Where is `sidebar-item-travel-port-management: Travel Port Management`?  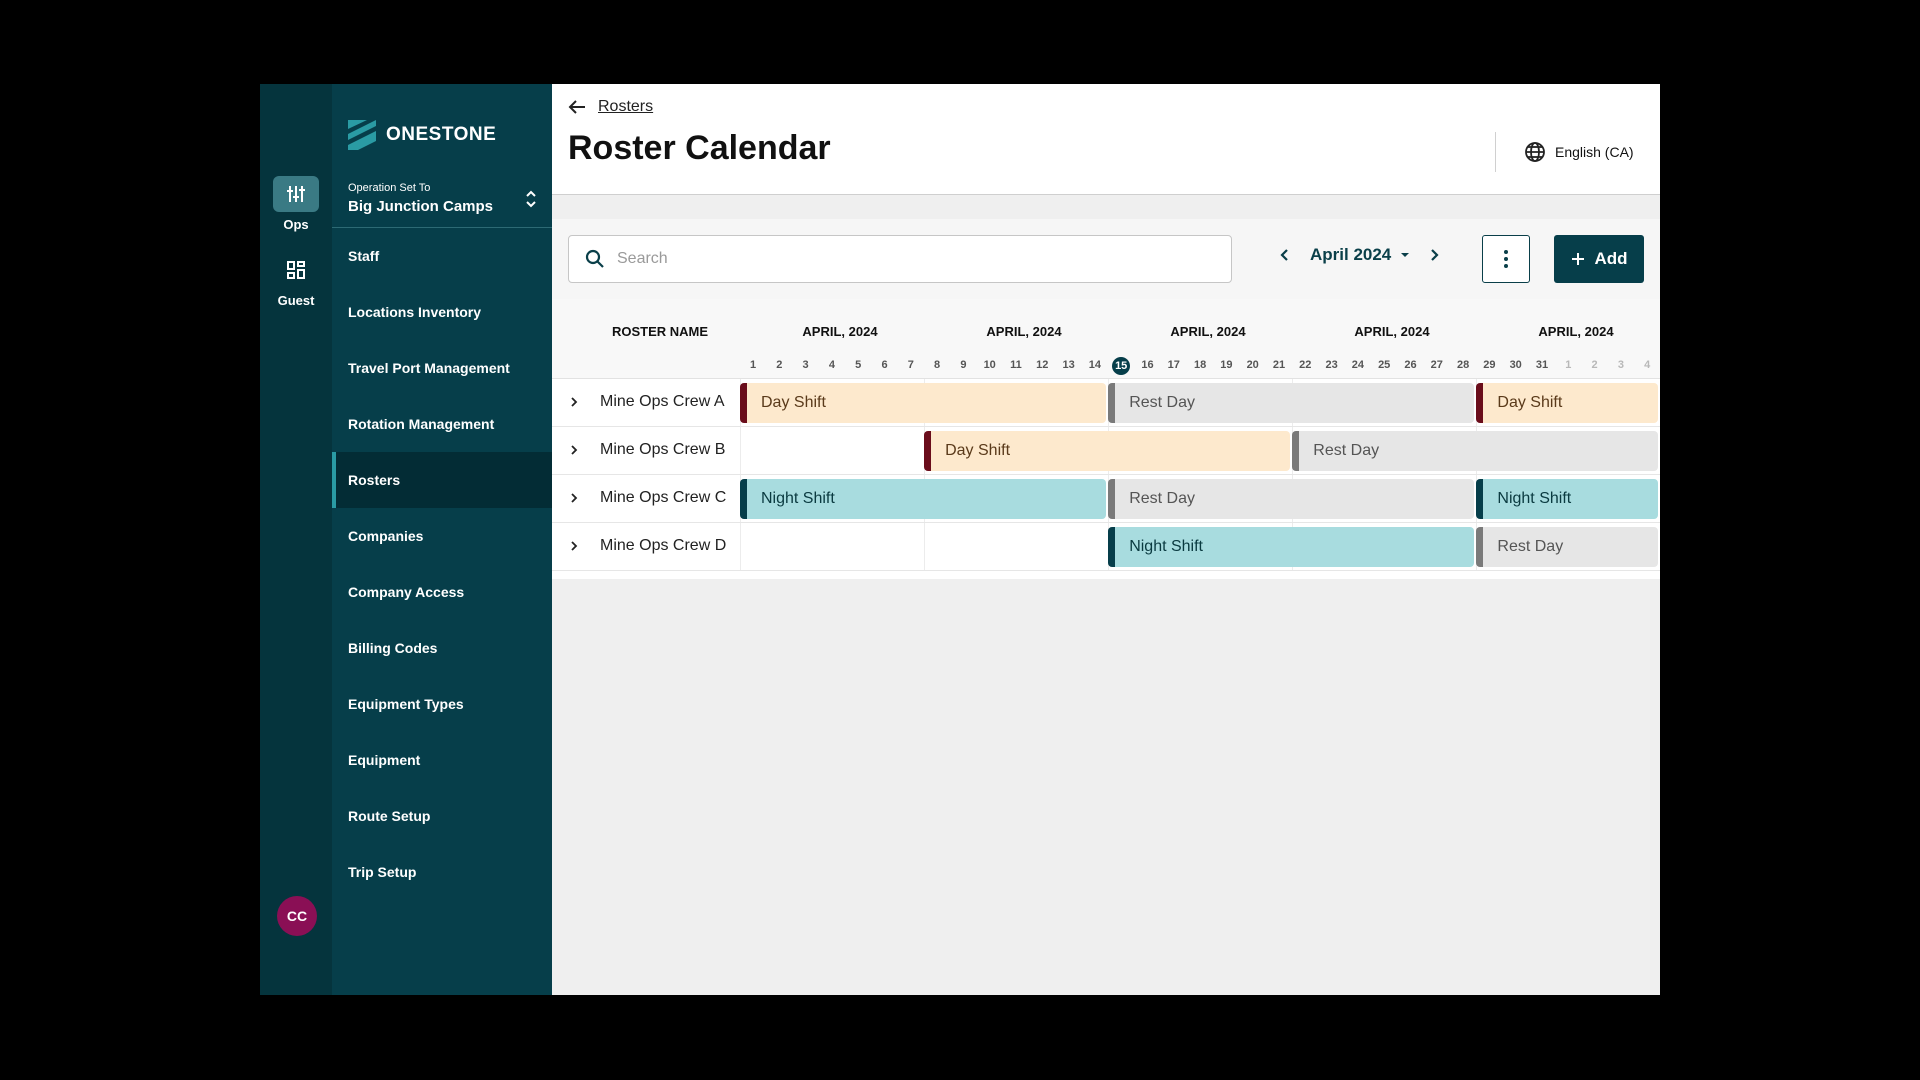 sidebar-item-travel-port-management: Travel Port Management is located at coordinates (442, 368).